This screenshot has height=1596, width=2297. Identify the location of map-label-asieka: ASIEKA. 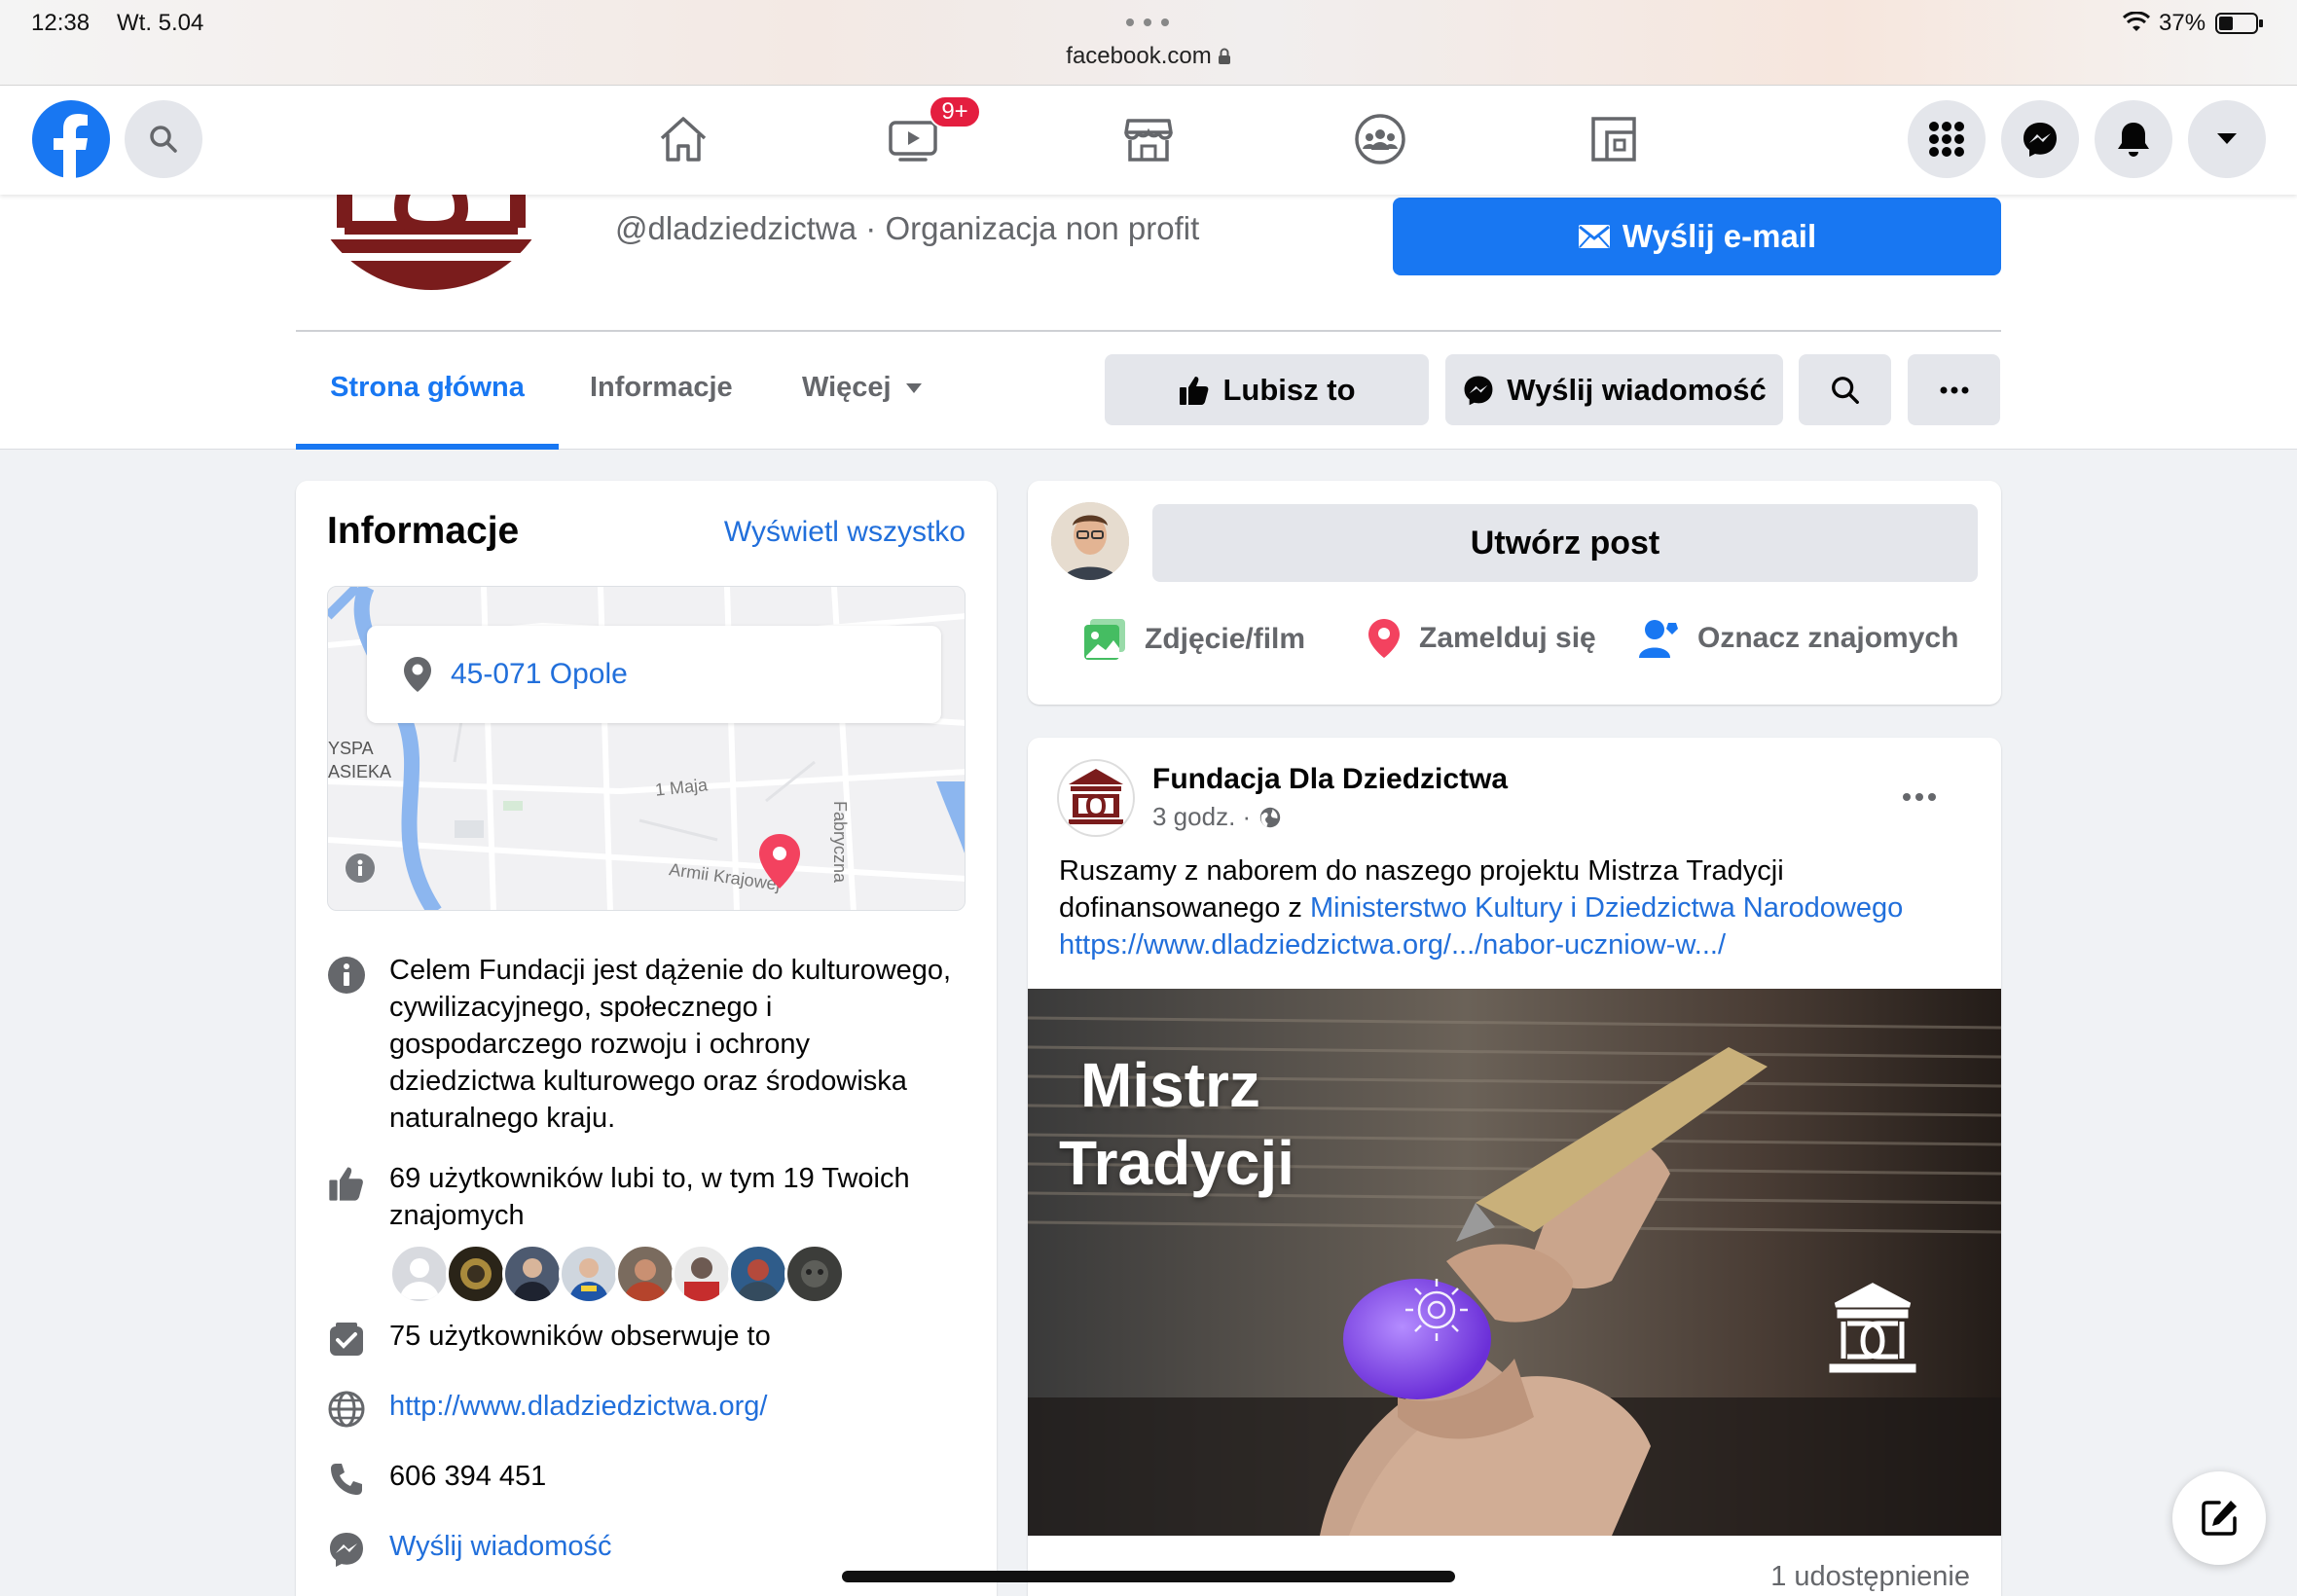
(360, 771).